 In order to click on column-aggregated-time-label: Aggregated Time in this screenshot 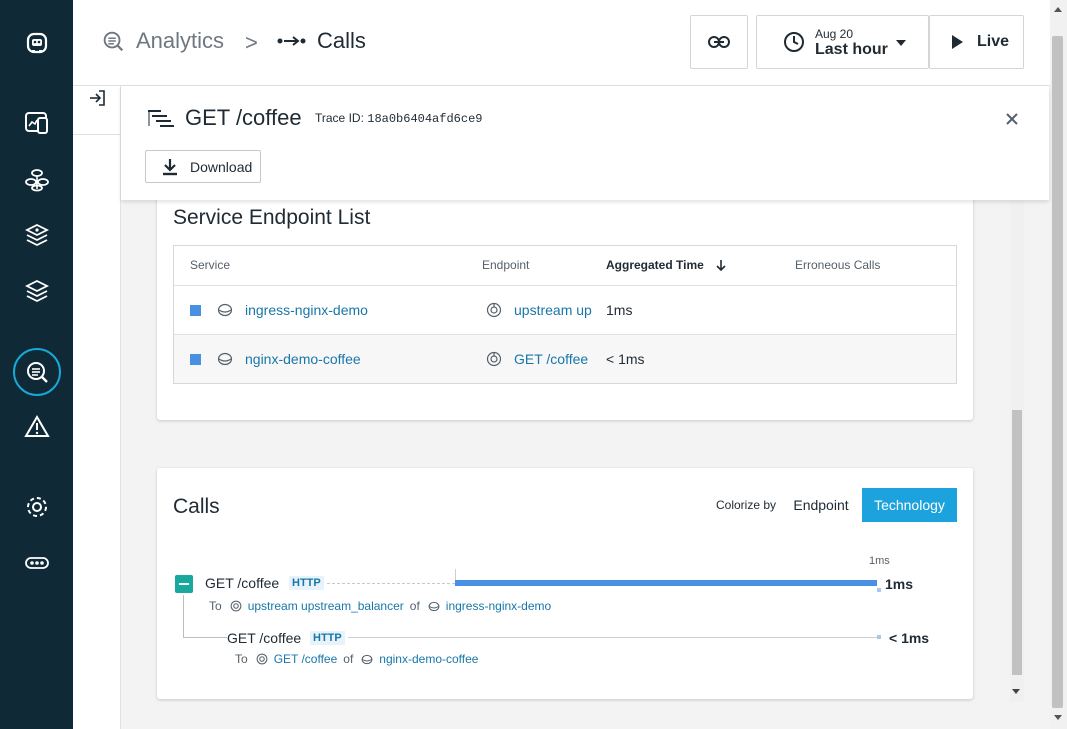, I will do `click(655, 265)`.